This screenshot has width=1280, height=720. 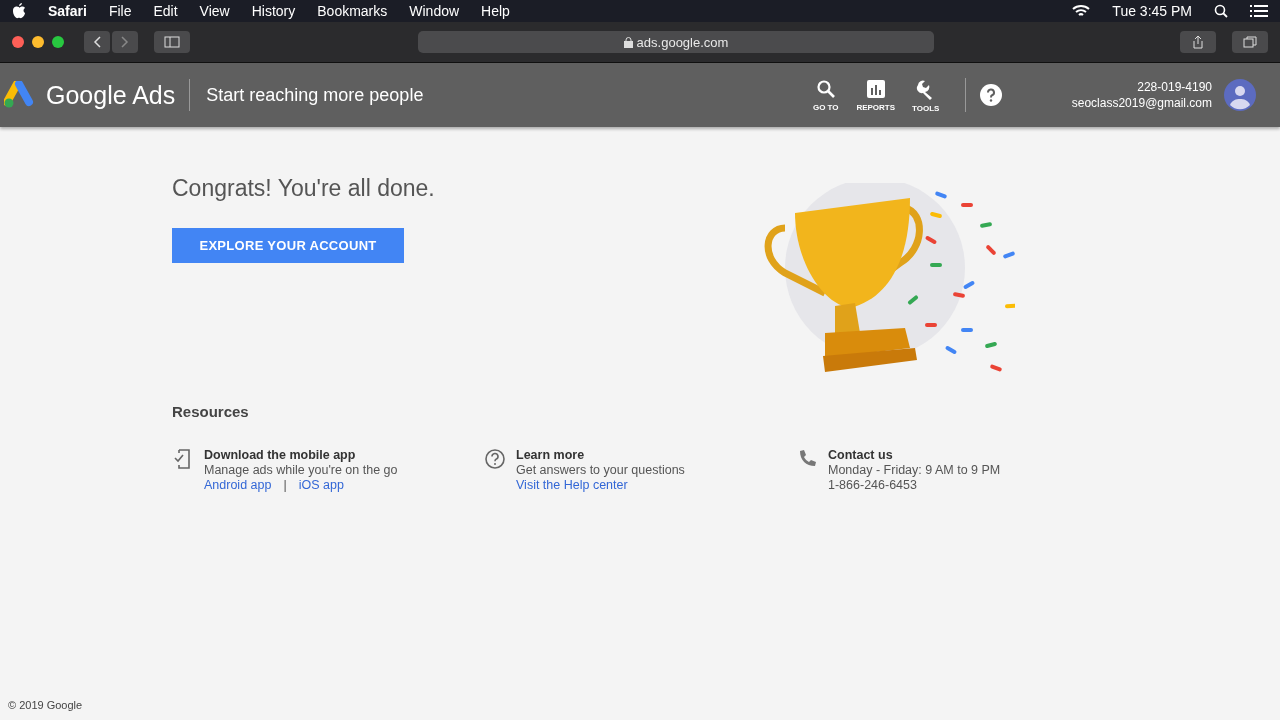 What do you see at coordinates (925, 95) in the screenshot?
I see `toolbar-button: TOOLS` at bounding box center [925, 95].